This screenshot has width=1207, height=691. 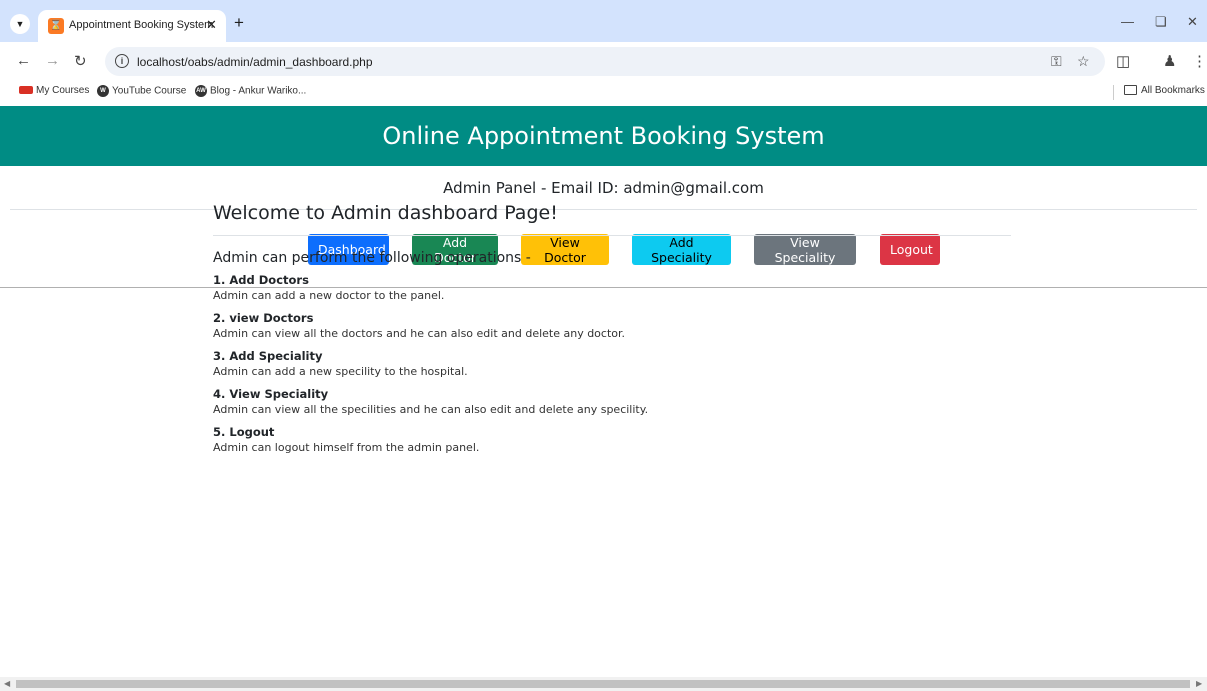 What do you see at coordinates (1130, 90) in the screenshot?
I see `folder-icon` at bounding box center [1130, 90].